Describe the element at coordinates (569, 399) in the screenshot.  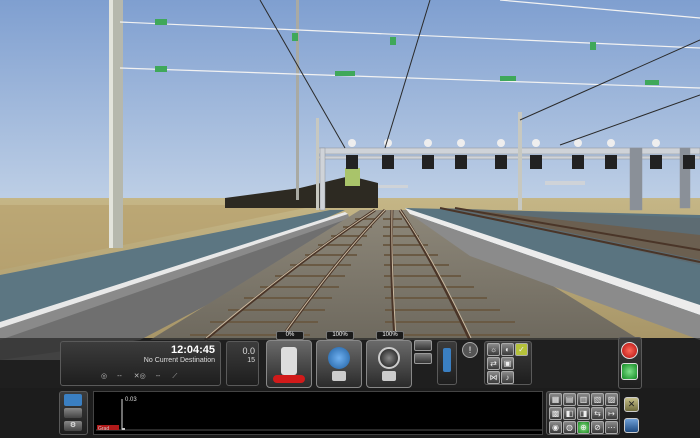
I see `head-out-button: ▤` at that location.